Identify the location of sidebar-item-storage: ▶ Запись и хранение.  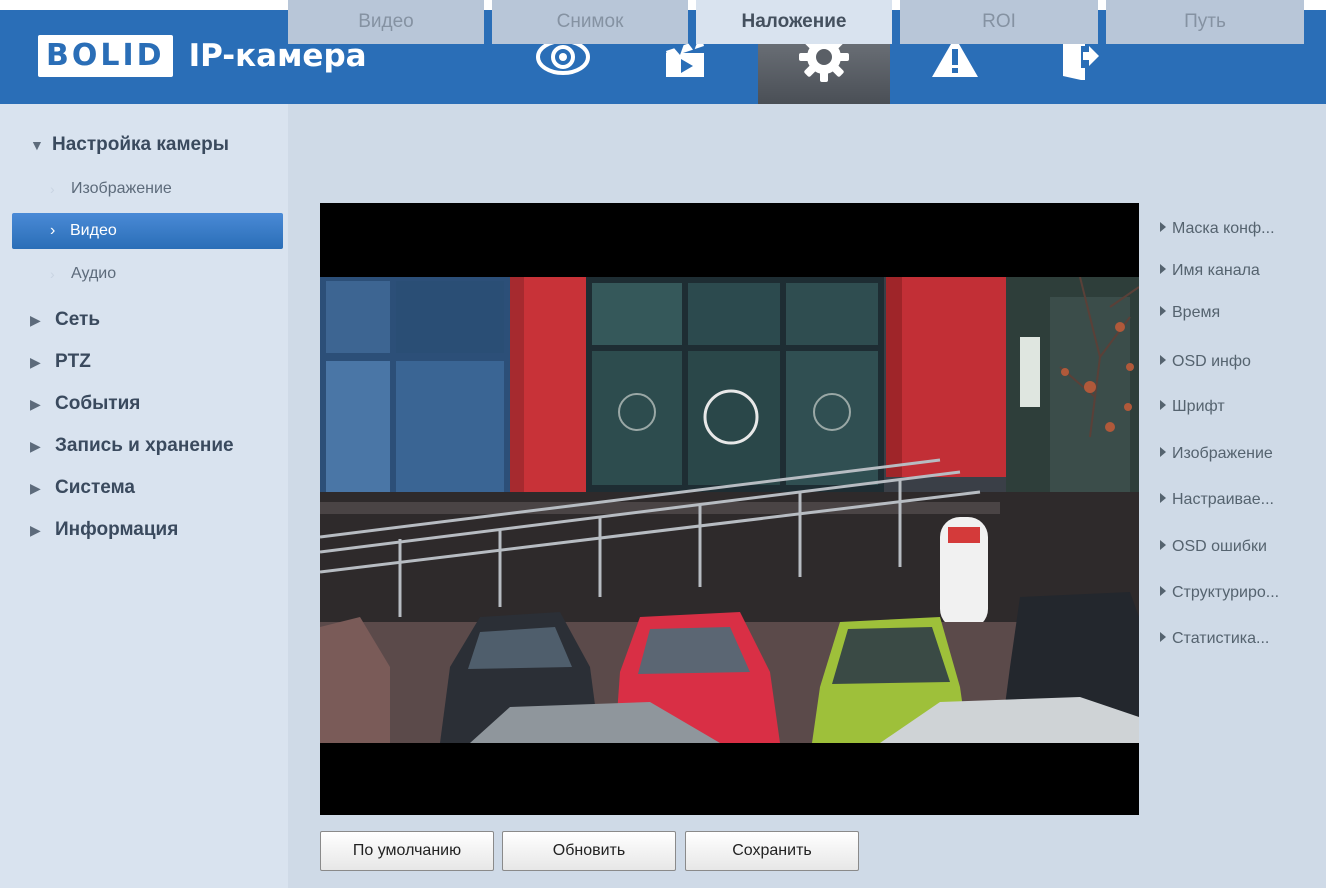
(144, 446).